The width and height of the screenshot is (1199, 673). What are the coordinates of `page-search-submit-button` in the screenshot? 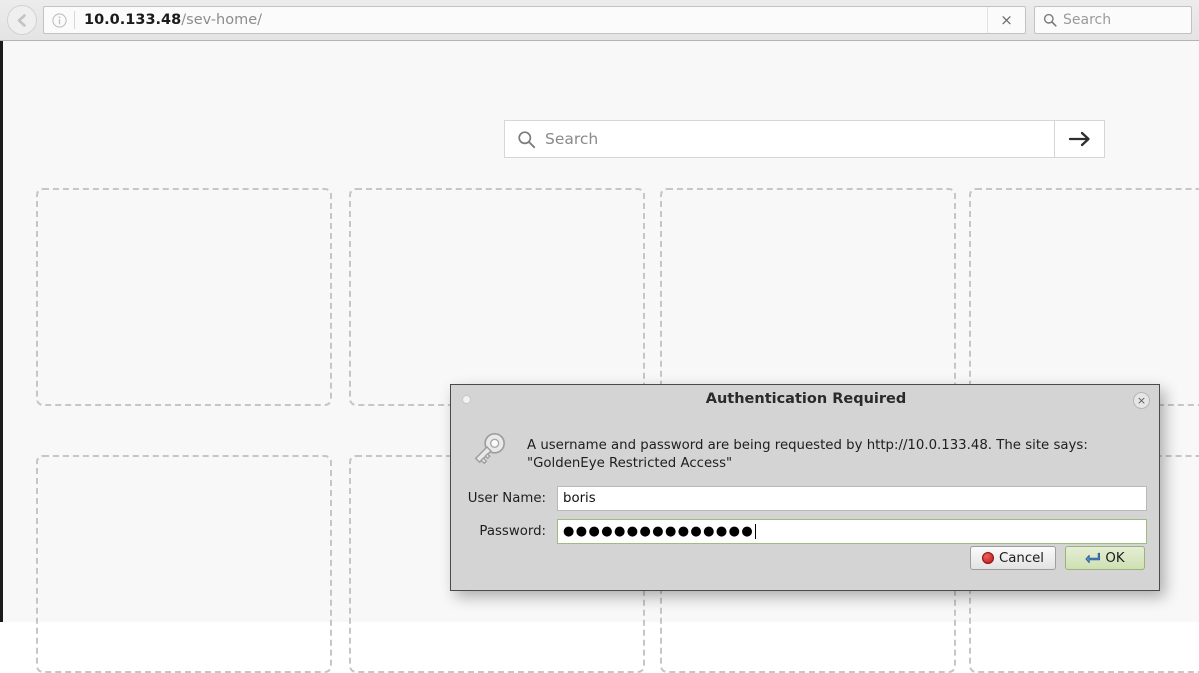 It's located at (1080, 139).